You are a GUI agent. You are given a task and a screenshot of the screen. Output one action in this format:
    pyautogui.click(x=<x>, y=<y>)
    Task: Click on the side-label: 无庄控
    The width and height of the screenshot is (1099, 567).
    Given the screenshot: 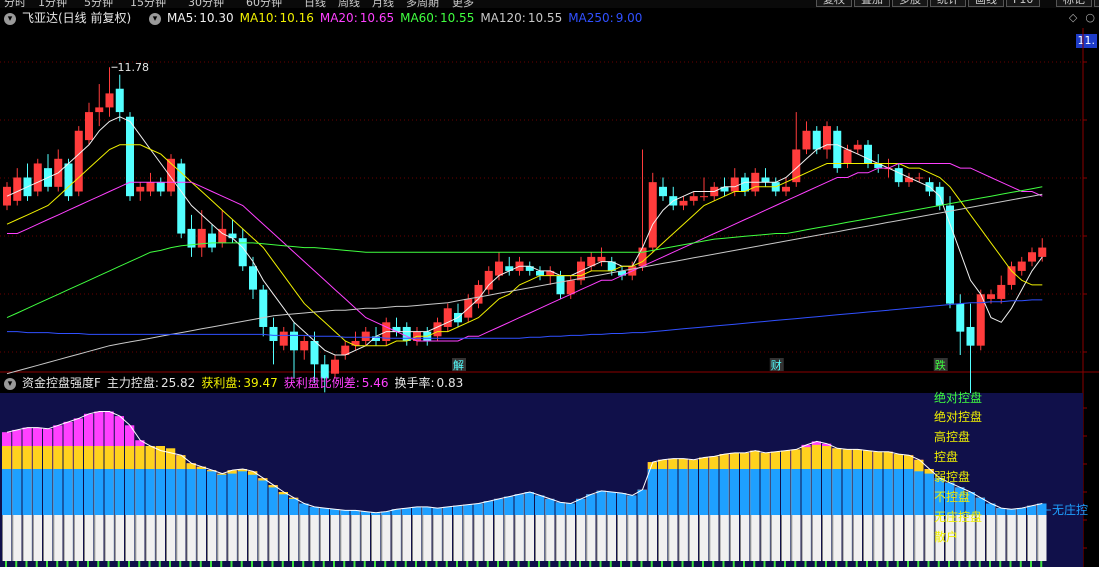 What is the action you would take?
    pyautogui.click(x=1070, y=509)
    